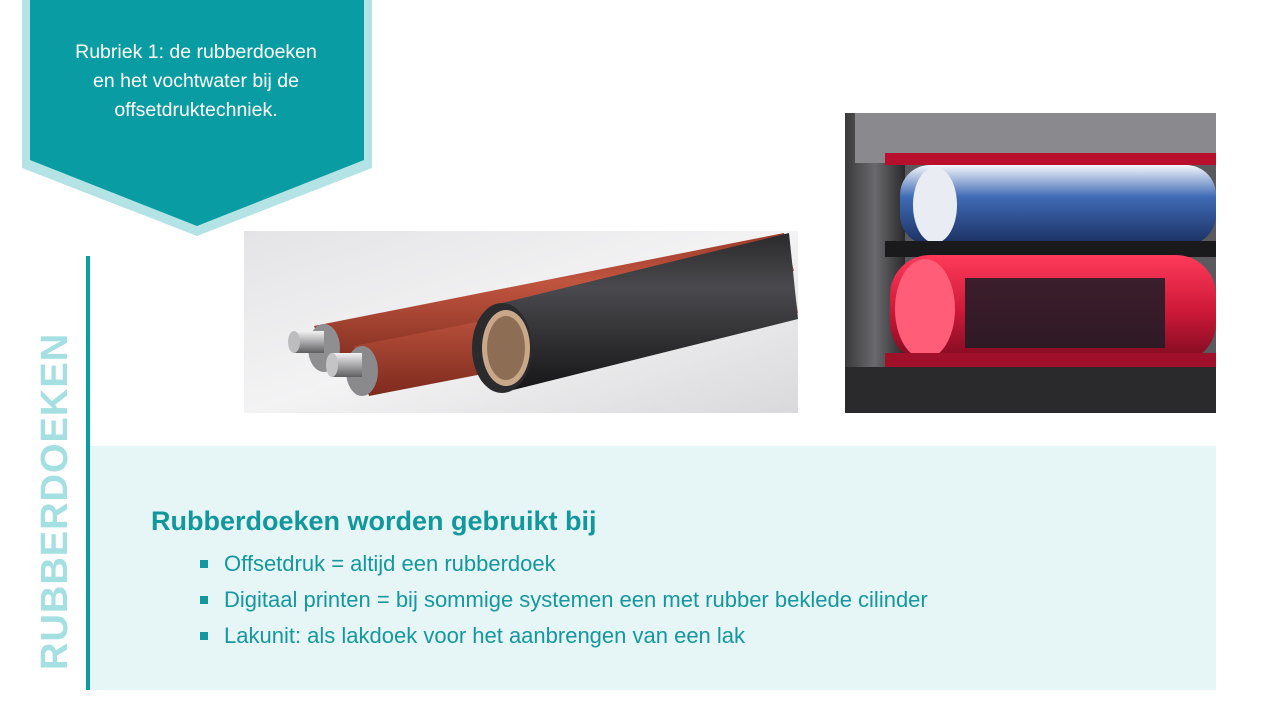 This screenshot has height=720, width=1280. Describe the element at coordinates (390, 563) in the screenshot. I see `bullet-text: Offsetdruk = altijd een rubberdoek` at that location.